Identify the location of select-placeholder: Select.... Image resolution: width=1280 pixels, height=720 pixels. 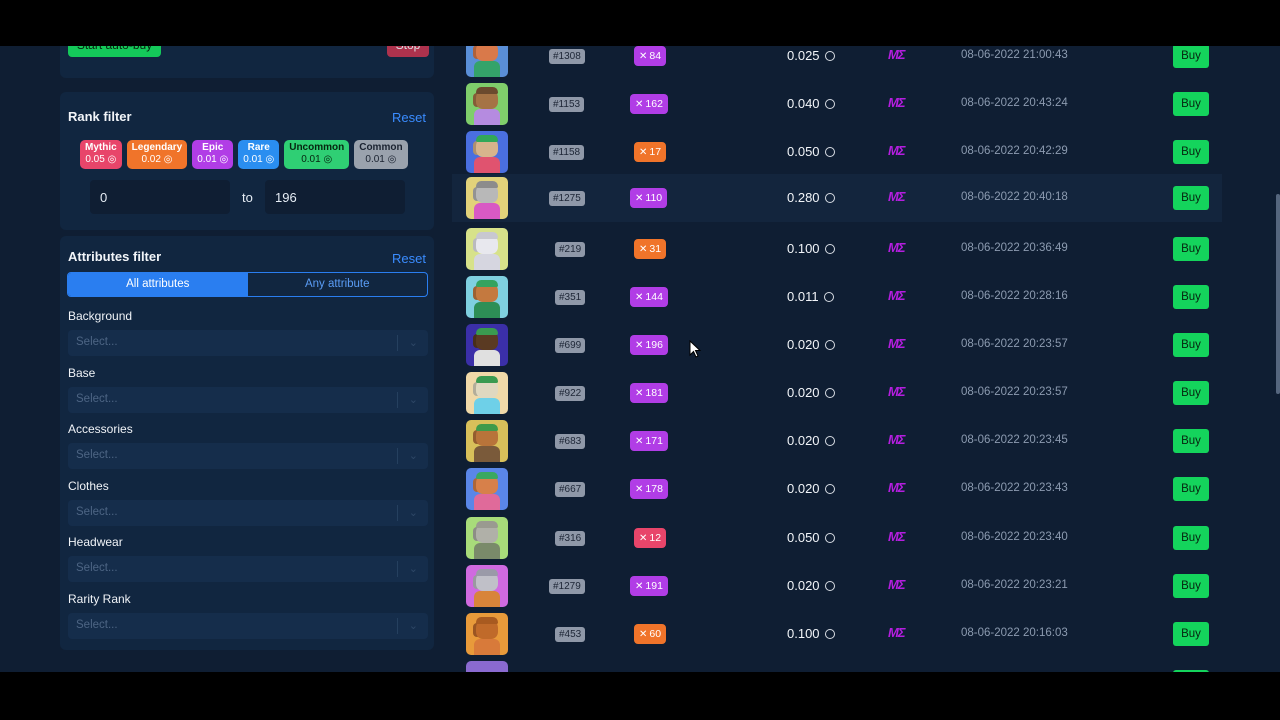
(97, 568).